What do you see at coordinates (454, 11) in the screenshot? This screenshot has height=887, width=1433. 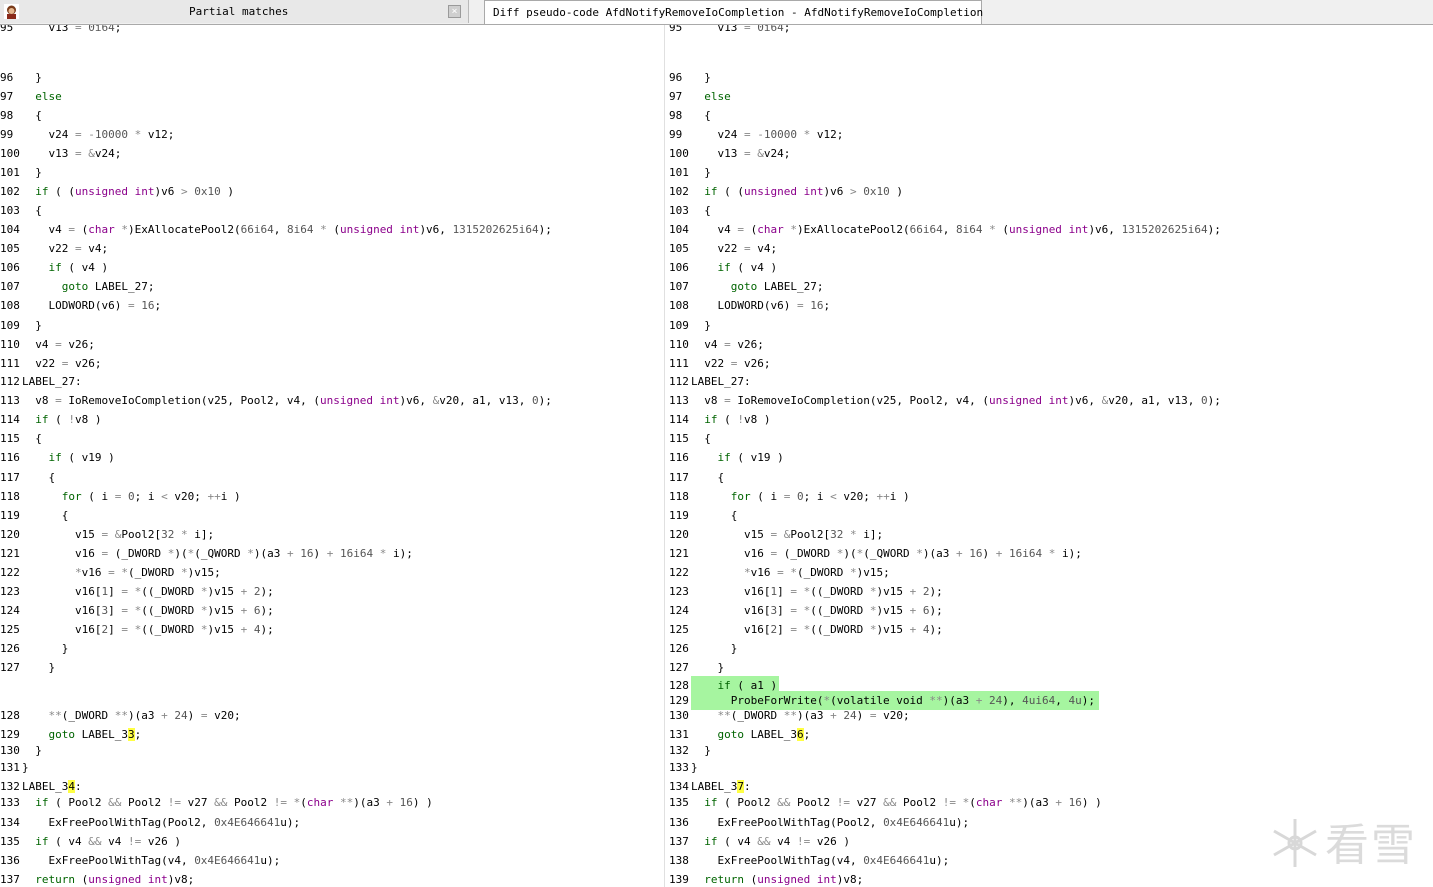 I see `close-icon: ×` at bounding box center [454, 11].